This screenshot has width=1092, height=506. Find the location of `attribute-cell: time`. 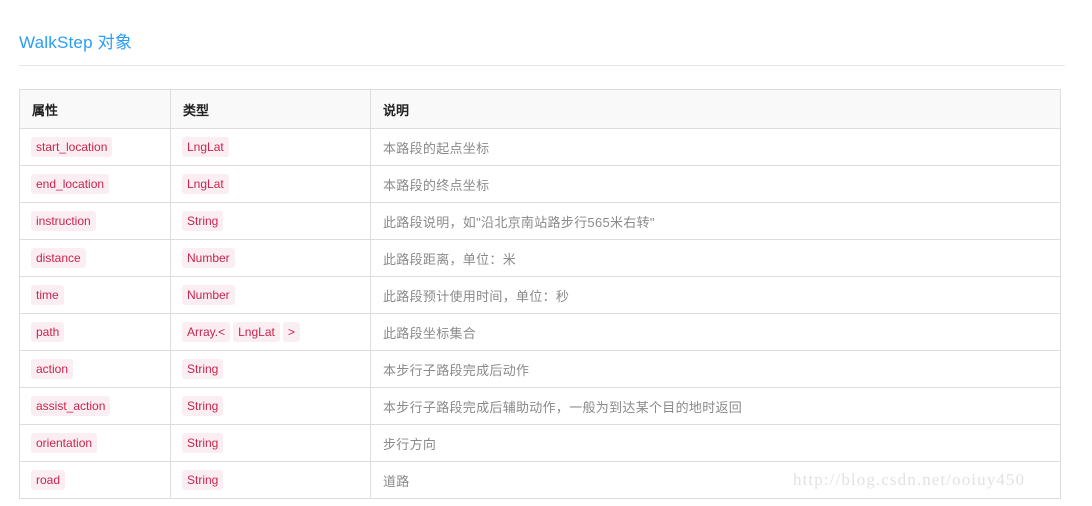

attribute-cell: time is located at coordinates (95, 295).